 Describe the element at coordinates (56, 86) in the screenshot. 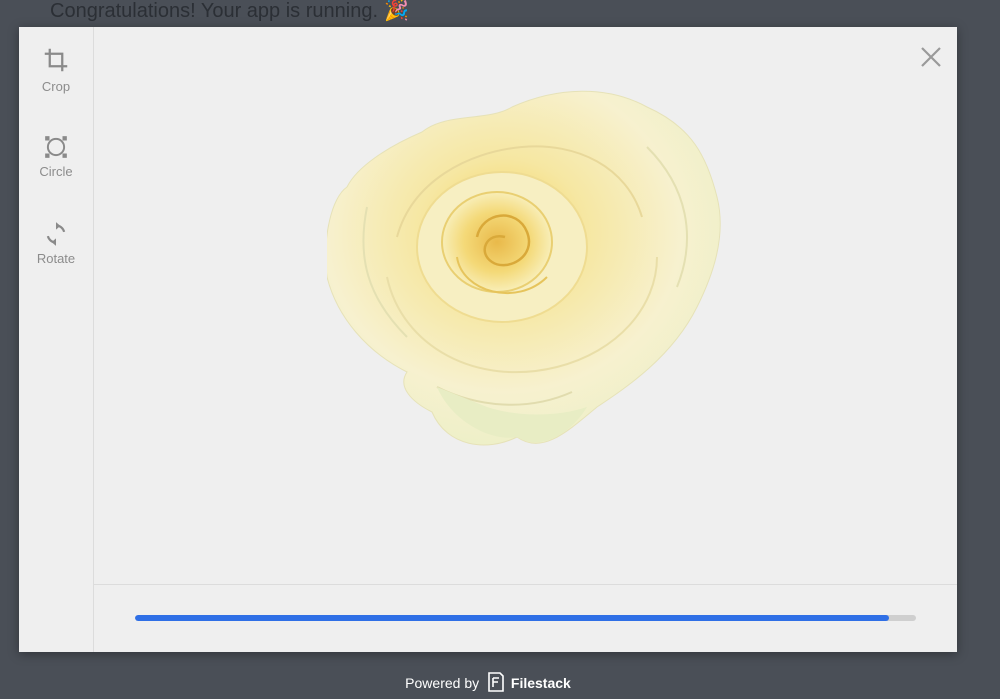

I see `crop-label: Crop` at that location.